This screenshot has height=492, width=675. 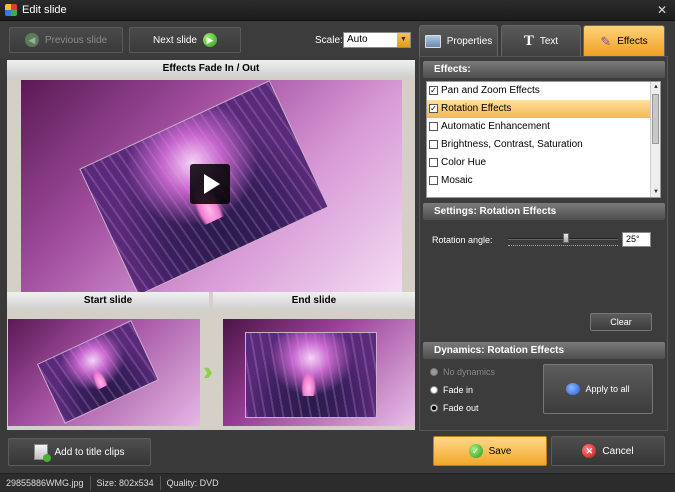 I want to click on tab-text-label: Text, so click(x=549, y=41).